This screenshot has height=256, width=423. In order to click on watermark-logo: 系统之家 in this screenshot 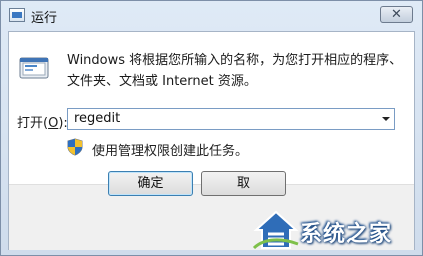, I will do `click(336, 230)`.